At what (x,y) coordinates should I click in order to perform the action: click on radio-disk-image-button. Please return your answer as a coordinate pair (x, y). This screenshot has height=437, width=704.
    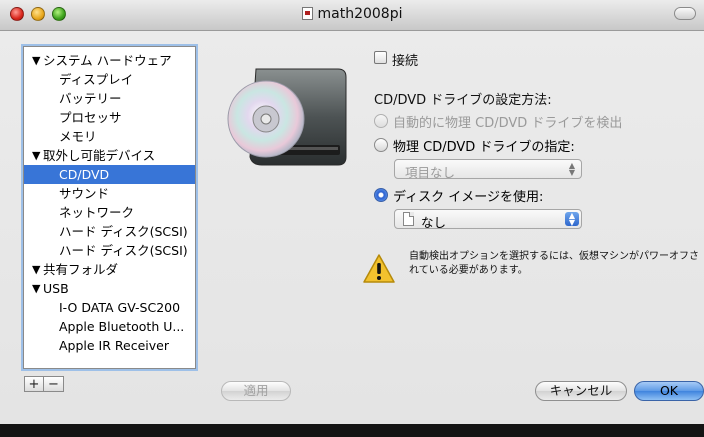
    Looking at the image, I should click on (381, 195).